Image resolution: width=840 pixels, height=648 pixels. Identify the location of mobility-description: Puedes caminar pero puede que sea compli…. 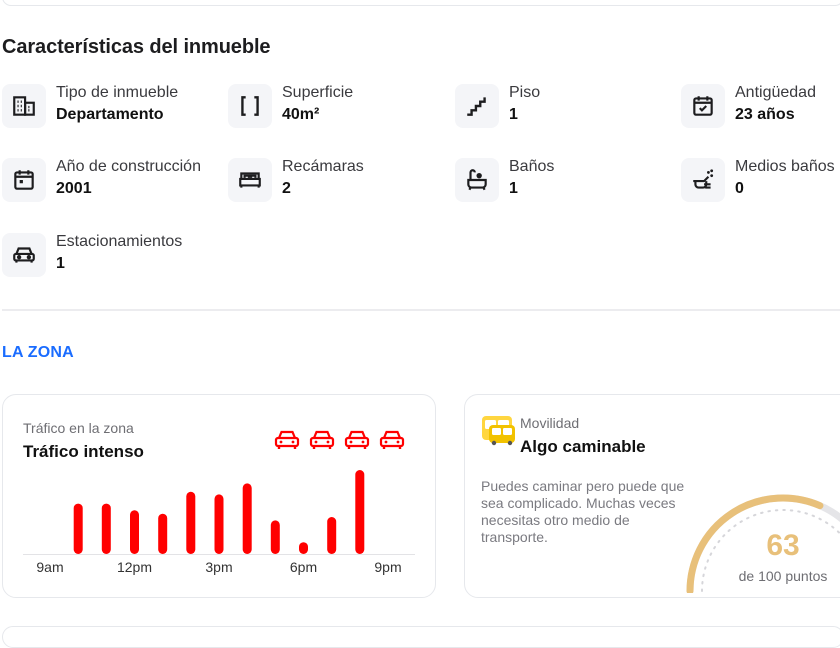
(583, 511).